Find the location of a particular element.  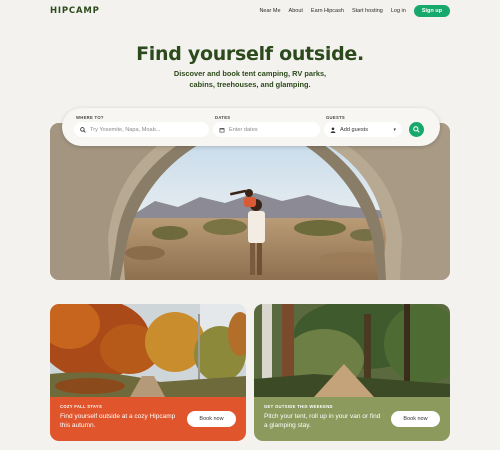

sign-up-button: Sign up is located at coordinates (431, 11).